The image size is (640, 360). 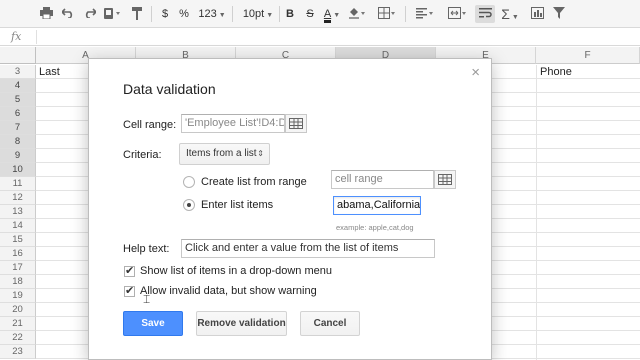 I want to click on redo-icon, so click(x=89, y=14).